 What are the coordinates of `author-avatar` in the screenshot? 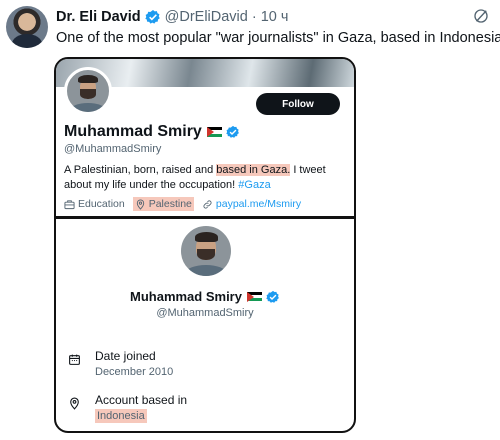 It's located at (27, 27).